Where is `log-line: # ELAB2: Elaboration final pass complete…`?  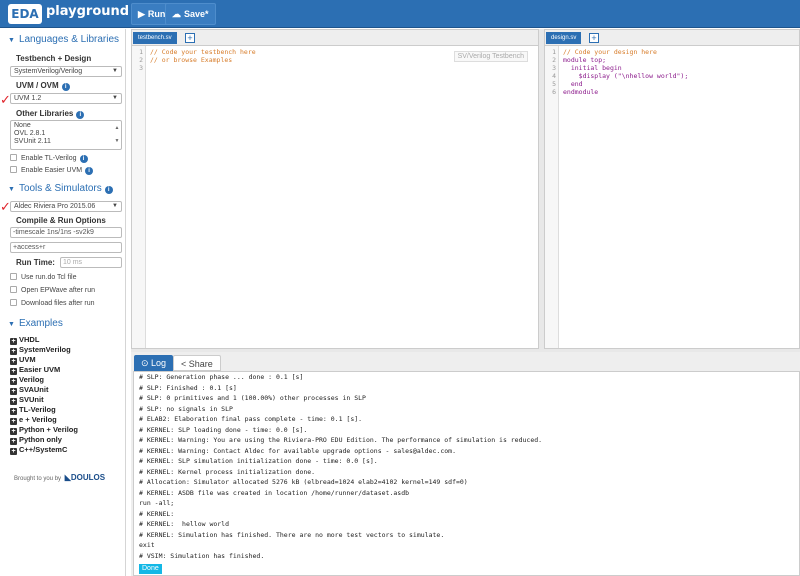
log-line: # ELAB2: Elaboration final pass complete… is located at coordinates (251, 419).